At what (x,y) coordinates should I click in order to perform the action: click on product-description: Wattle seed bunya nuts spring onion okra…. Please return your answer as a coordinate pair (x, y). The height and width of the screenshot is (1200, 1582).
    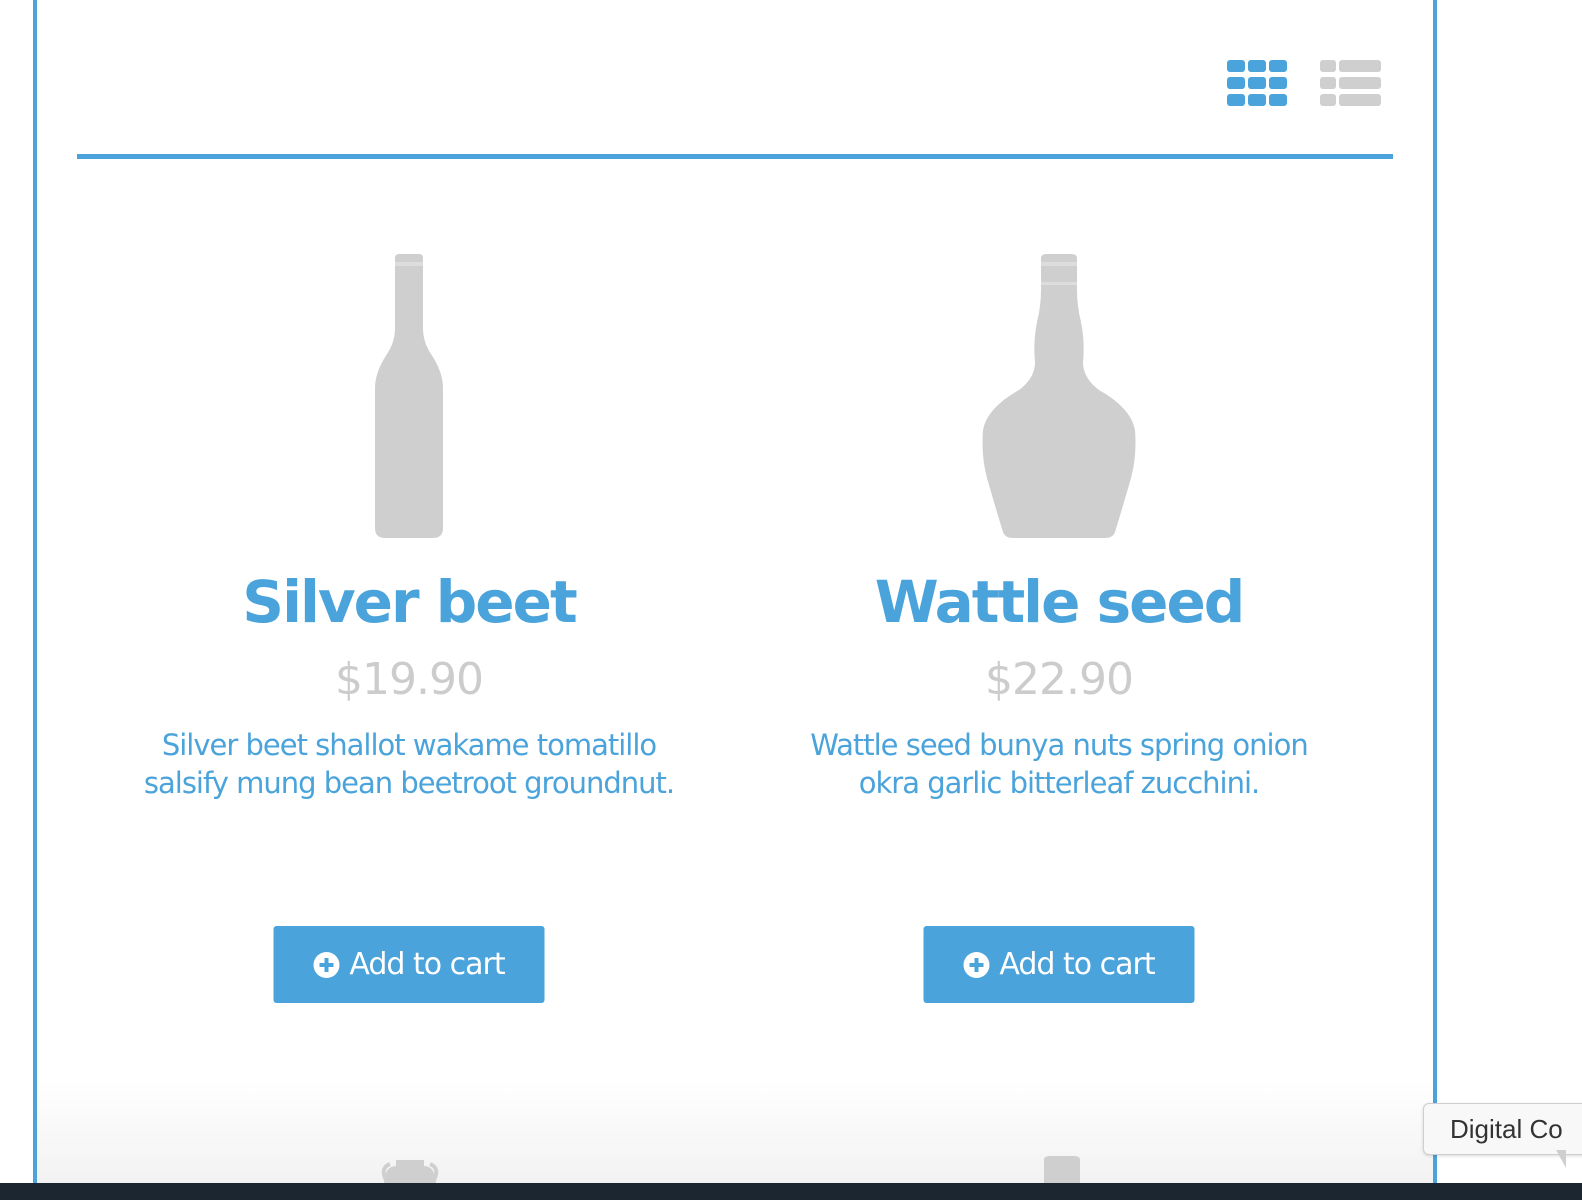
    Looking at the image, I should click on (1059, 764).